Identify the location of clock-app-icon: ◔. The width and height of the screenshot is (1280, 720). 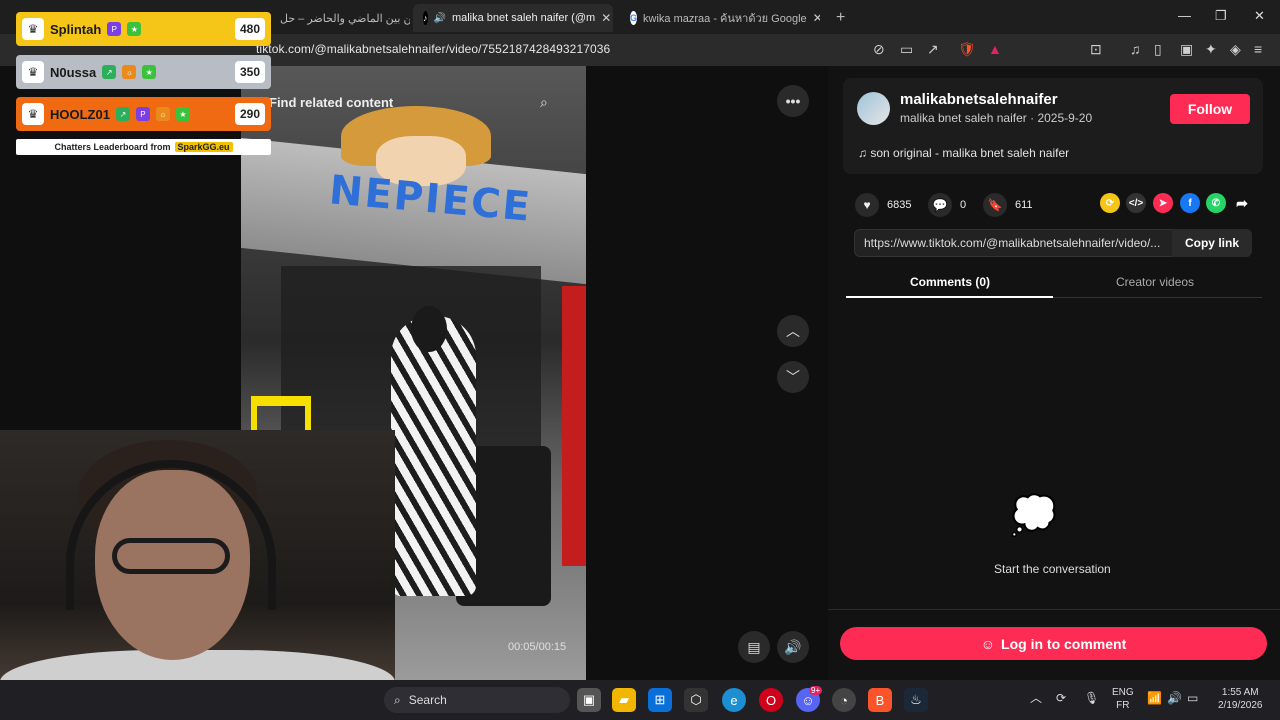
(844, 700).